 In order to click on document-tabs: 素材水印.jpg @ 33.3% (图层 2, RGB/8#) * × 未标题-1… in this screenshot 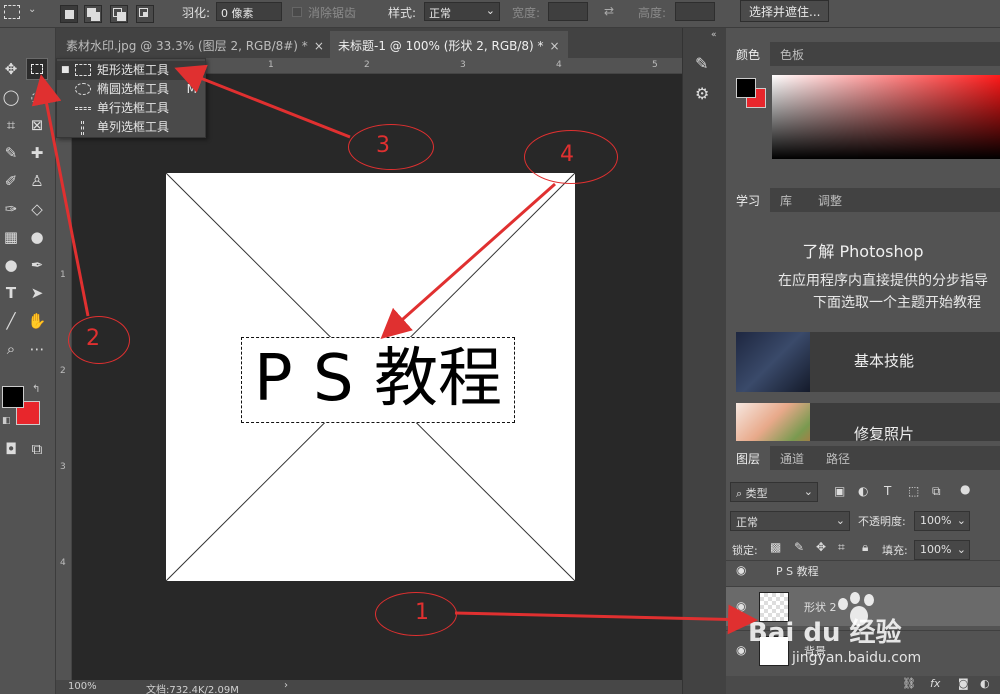, I will do `click(369, 43)`.